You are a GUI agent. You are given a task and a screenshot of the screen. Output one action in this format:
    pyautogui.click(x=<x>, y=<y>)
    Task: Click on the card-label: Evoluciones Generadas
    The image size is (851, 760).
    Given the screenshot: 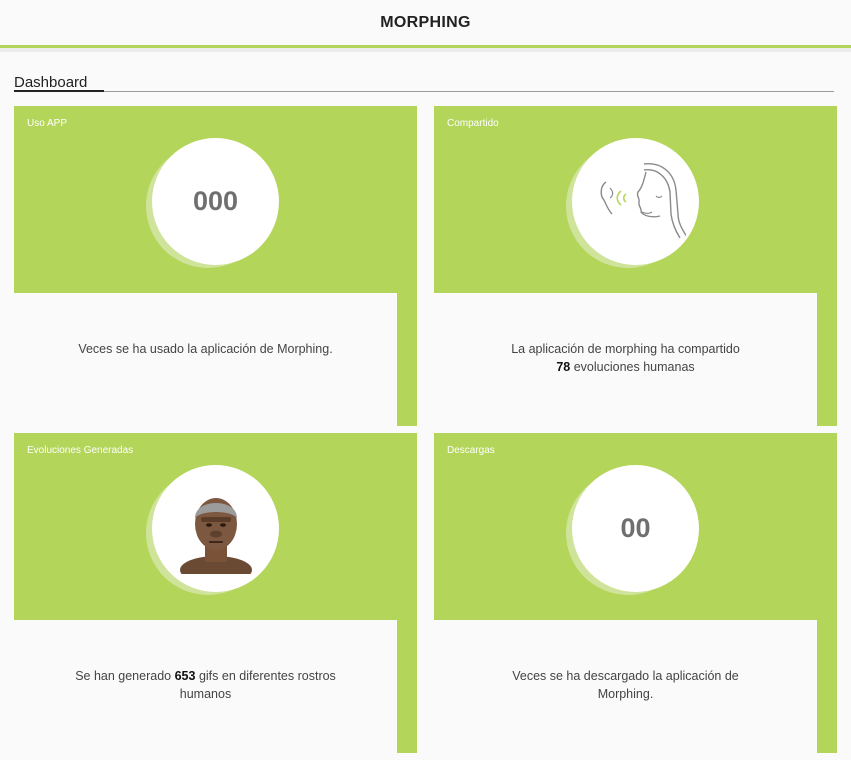 What is the action you would take?
    pyautogui.click(x=80, y=450)
    